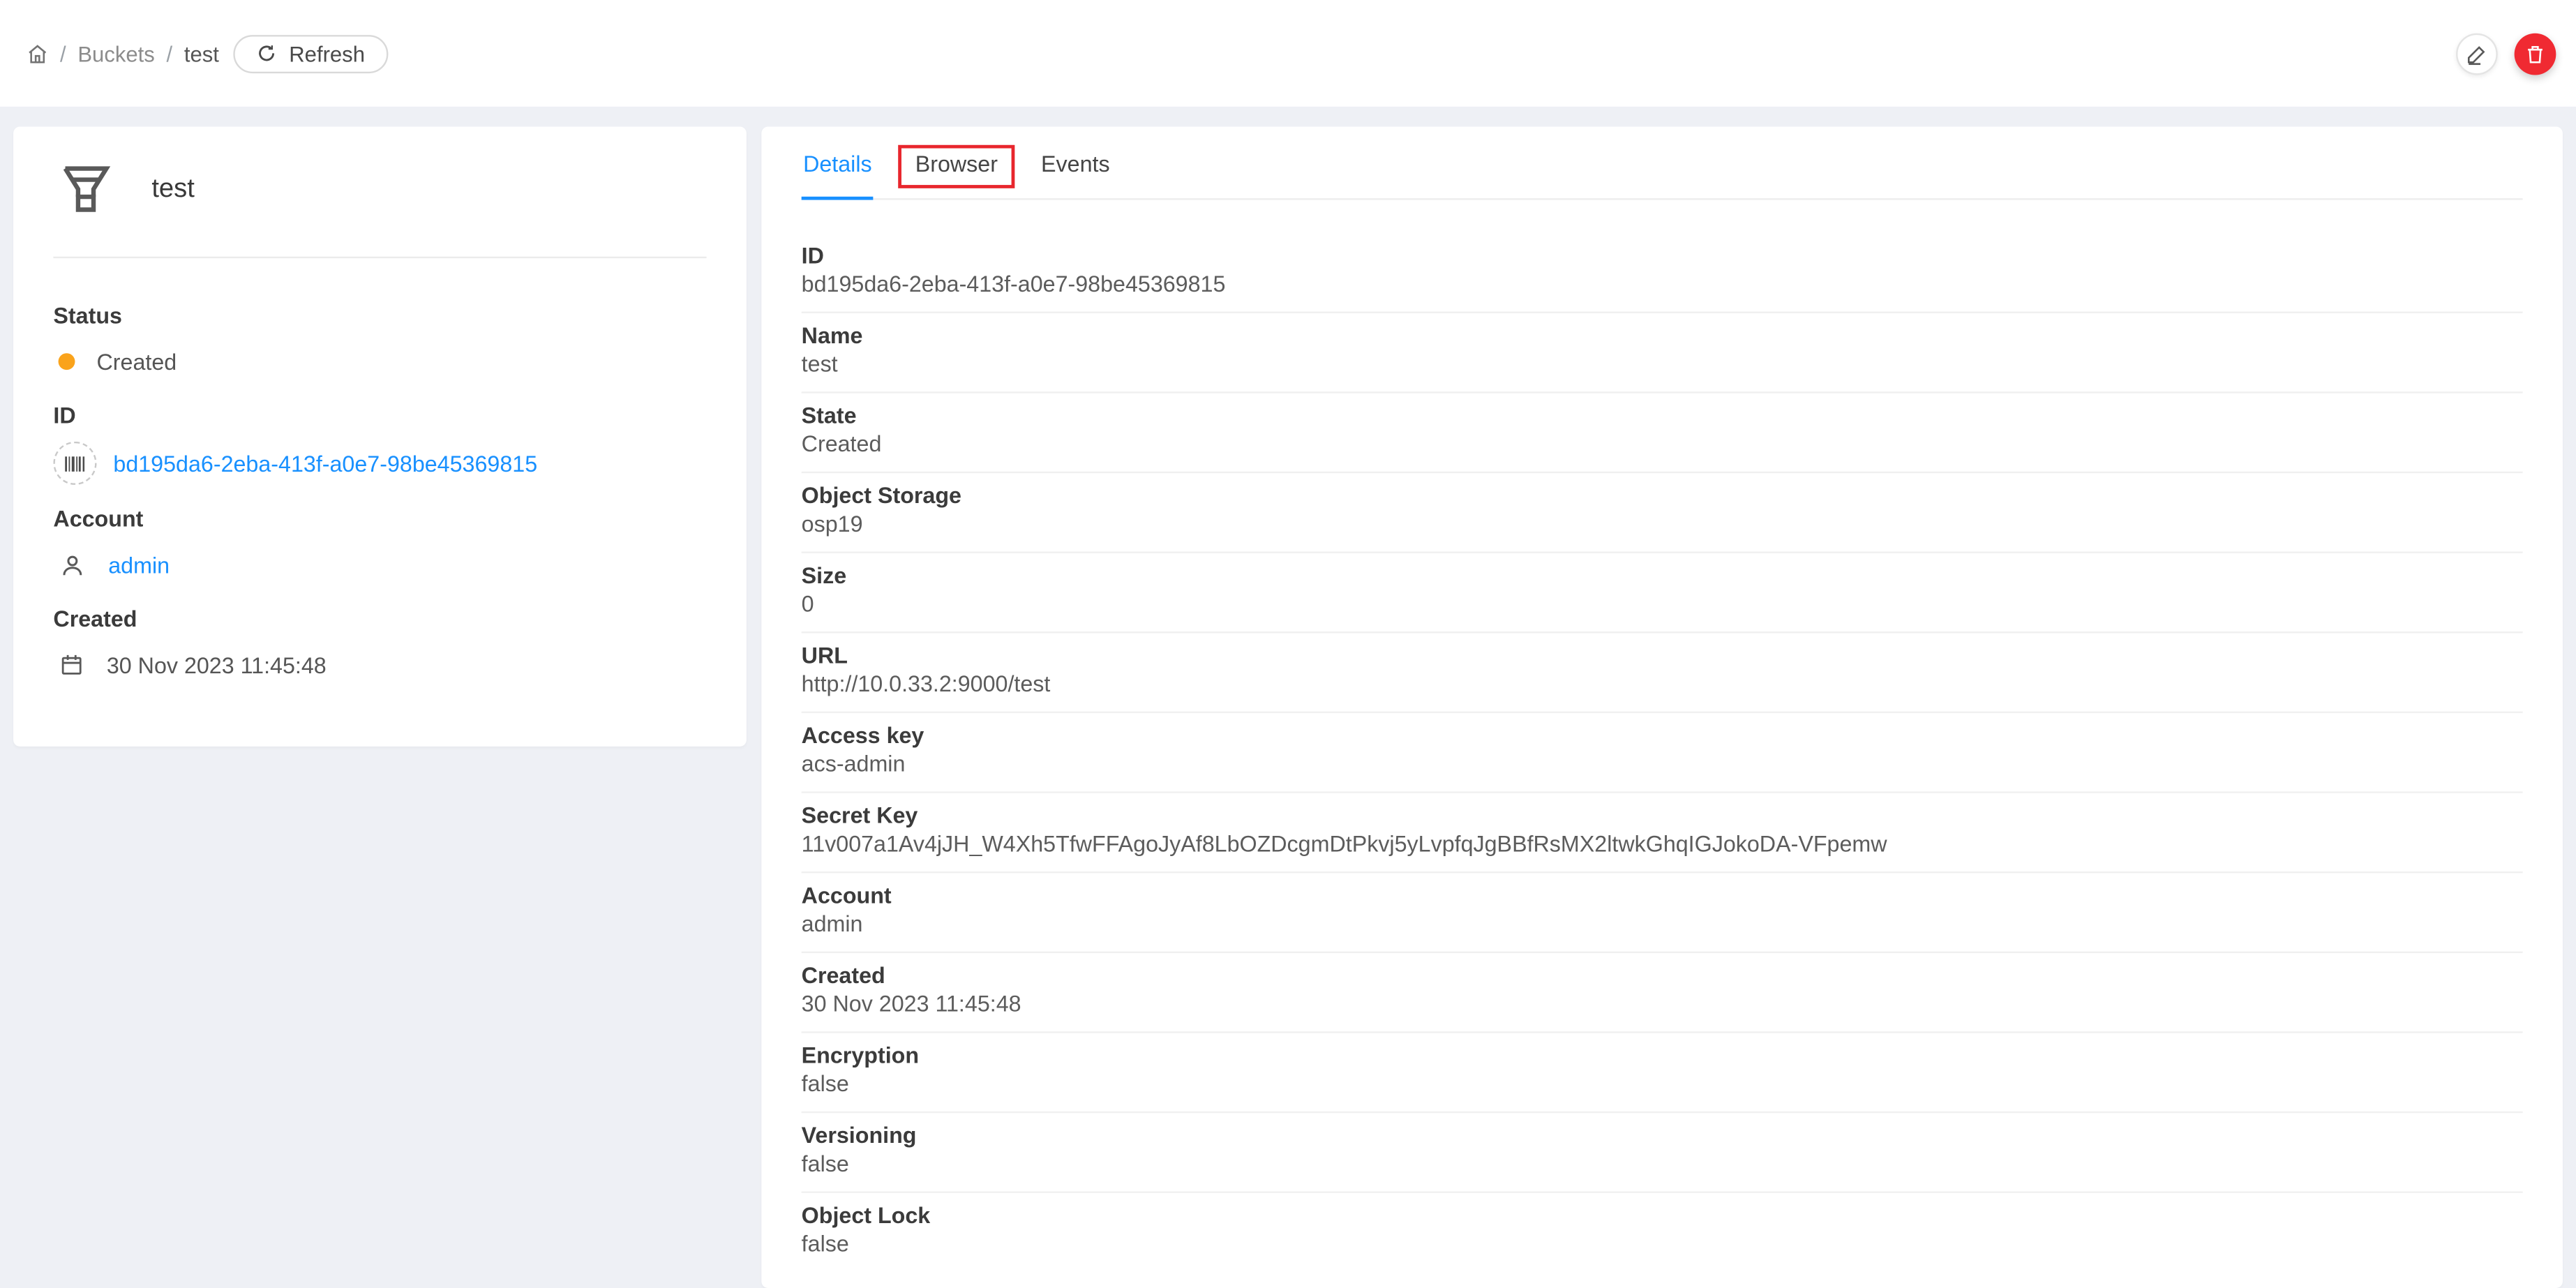  What do you see at coordinates (1662, 673) in the screenshot?
I see `detail-row-url: URL http://10.0.33.2:9000/test` at bounding box center [1662, 673].